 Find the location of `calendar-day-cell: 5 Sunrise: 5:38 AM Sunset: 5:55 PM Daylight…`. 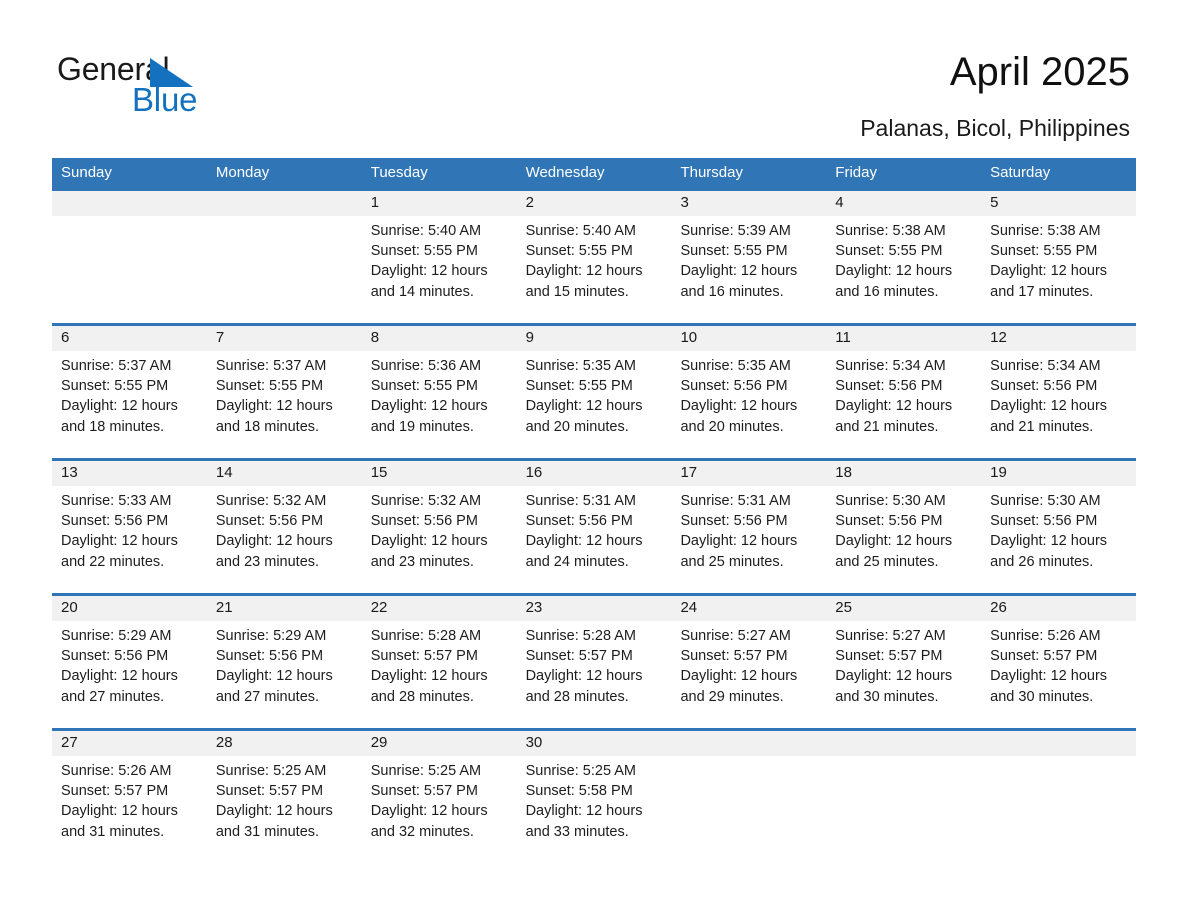

calendar-day-cell: 5 Sunrise: 5:38 AM Sunset: 5:55 PM Daylight… is located at coordinates (1059, 257).